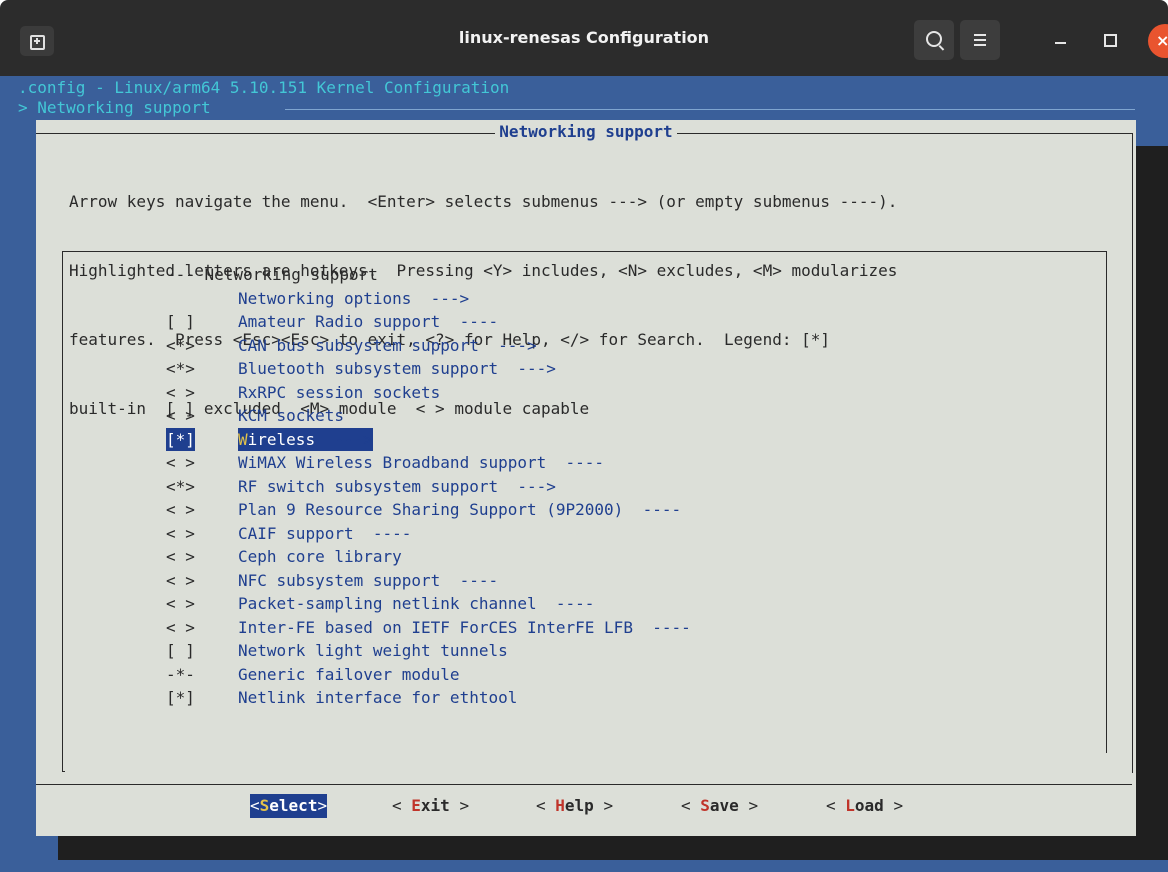 Image resolution: width=1168 pixels, height=872 pixels. What do you see at coordinates (272, 274) in the screenshot?
I see `menu-item-marker: --- Networking support` at bounding box center [272, 274].